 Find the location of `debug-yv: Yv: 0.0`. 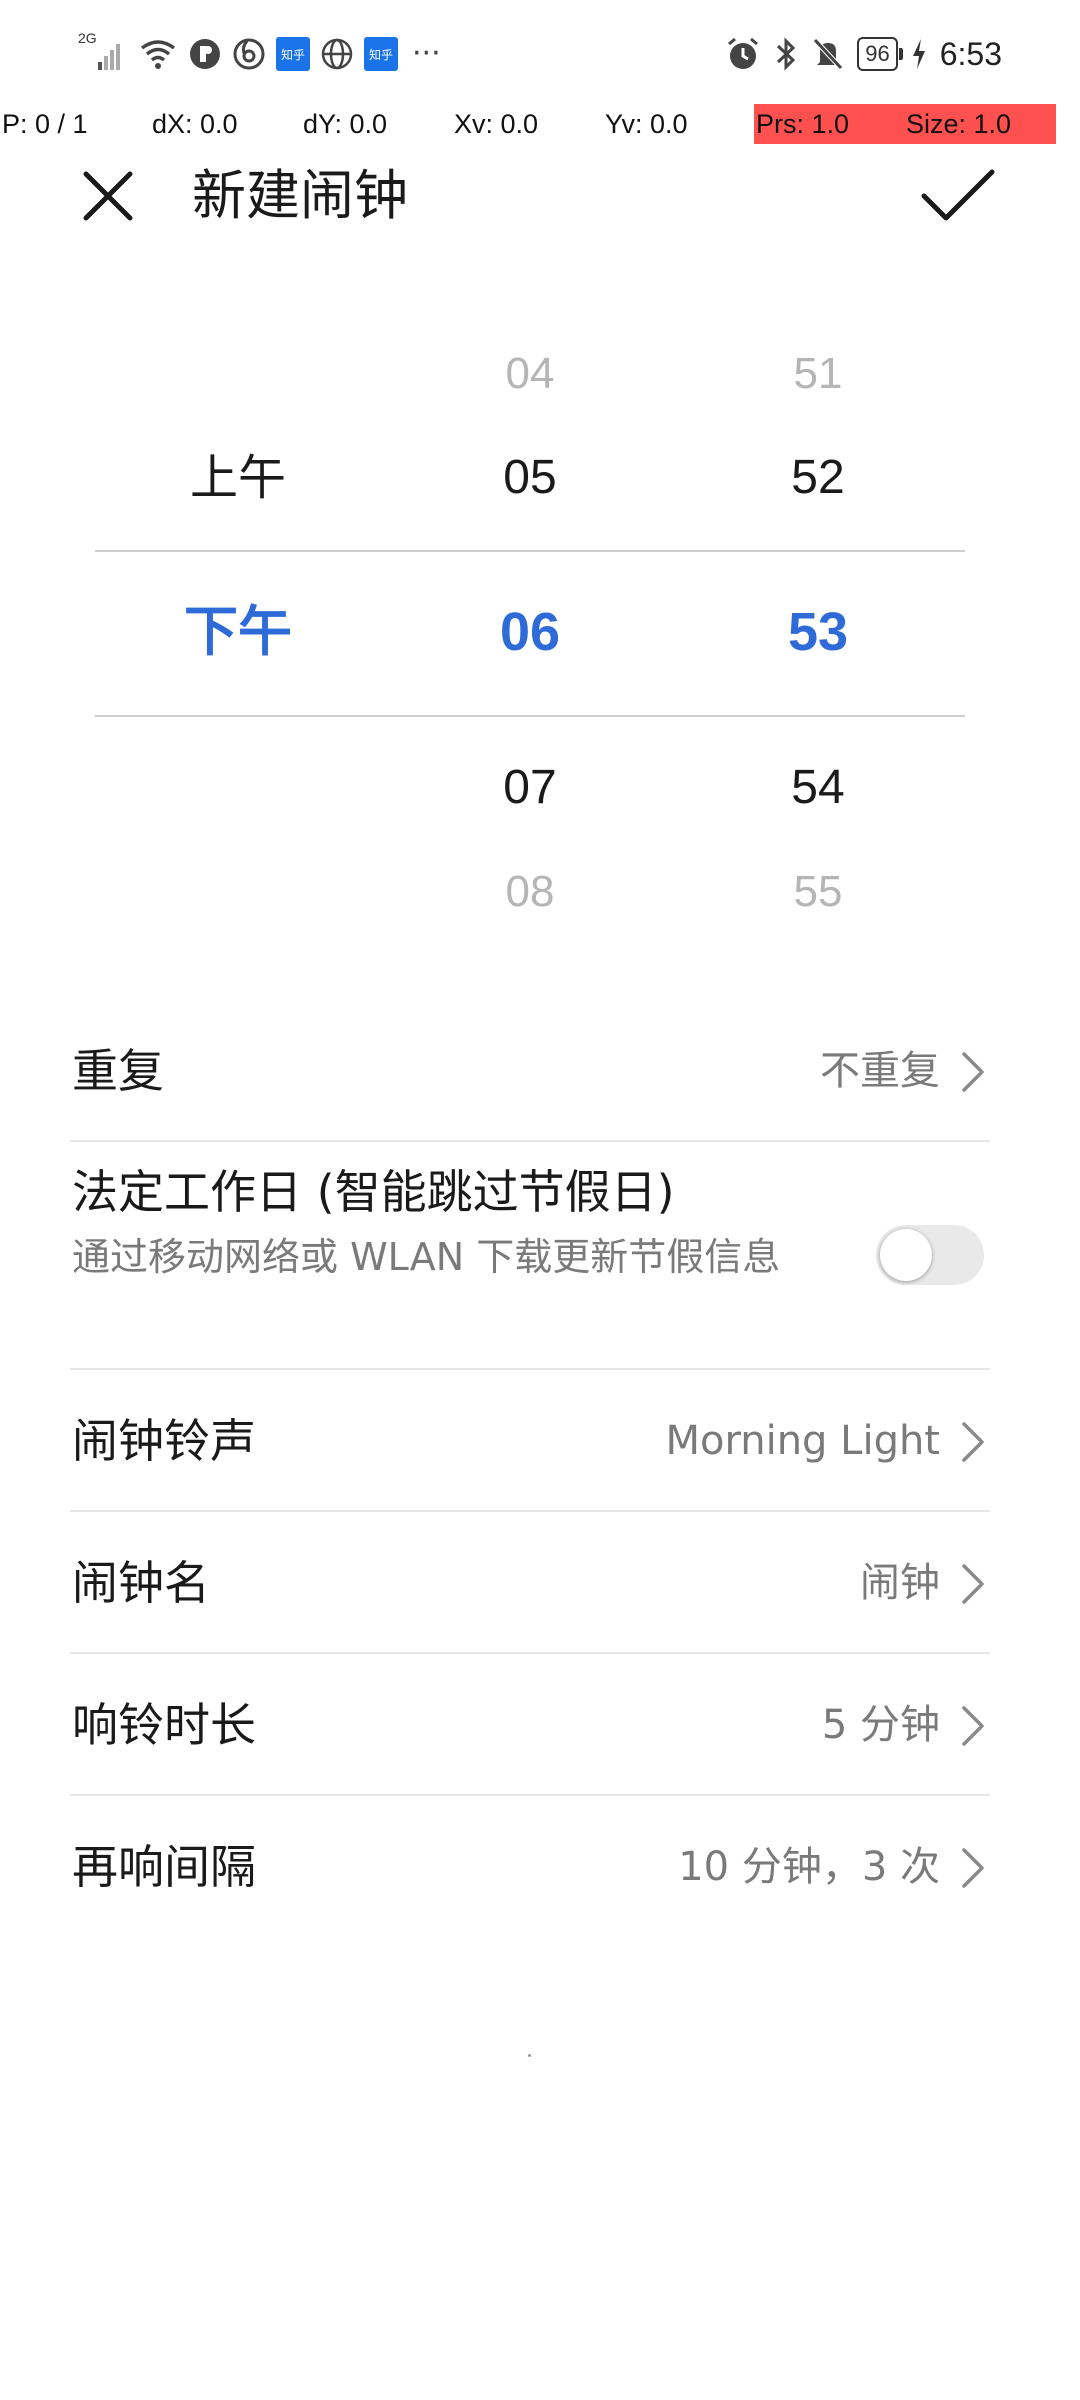

debug-yv: Yv: 0.0 is located at coordinates (646, 124).